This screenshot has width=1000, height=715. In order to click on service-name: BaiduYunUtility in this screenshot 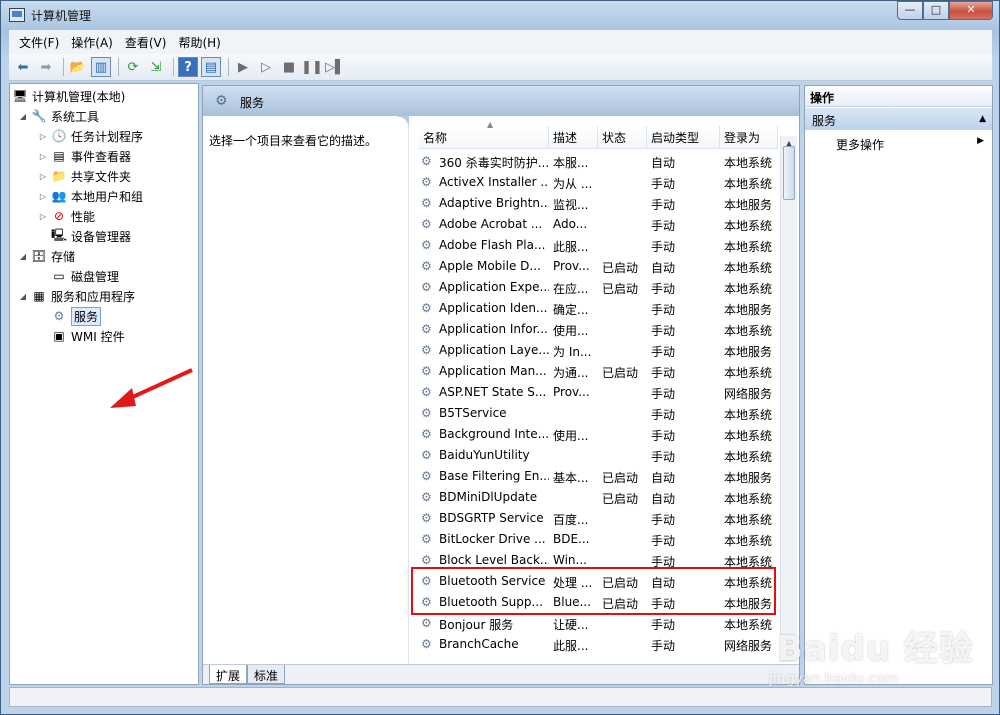, I will do `click(484, 455)`.